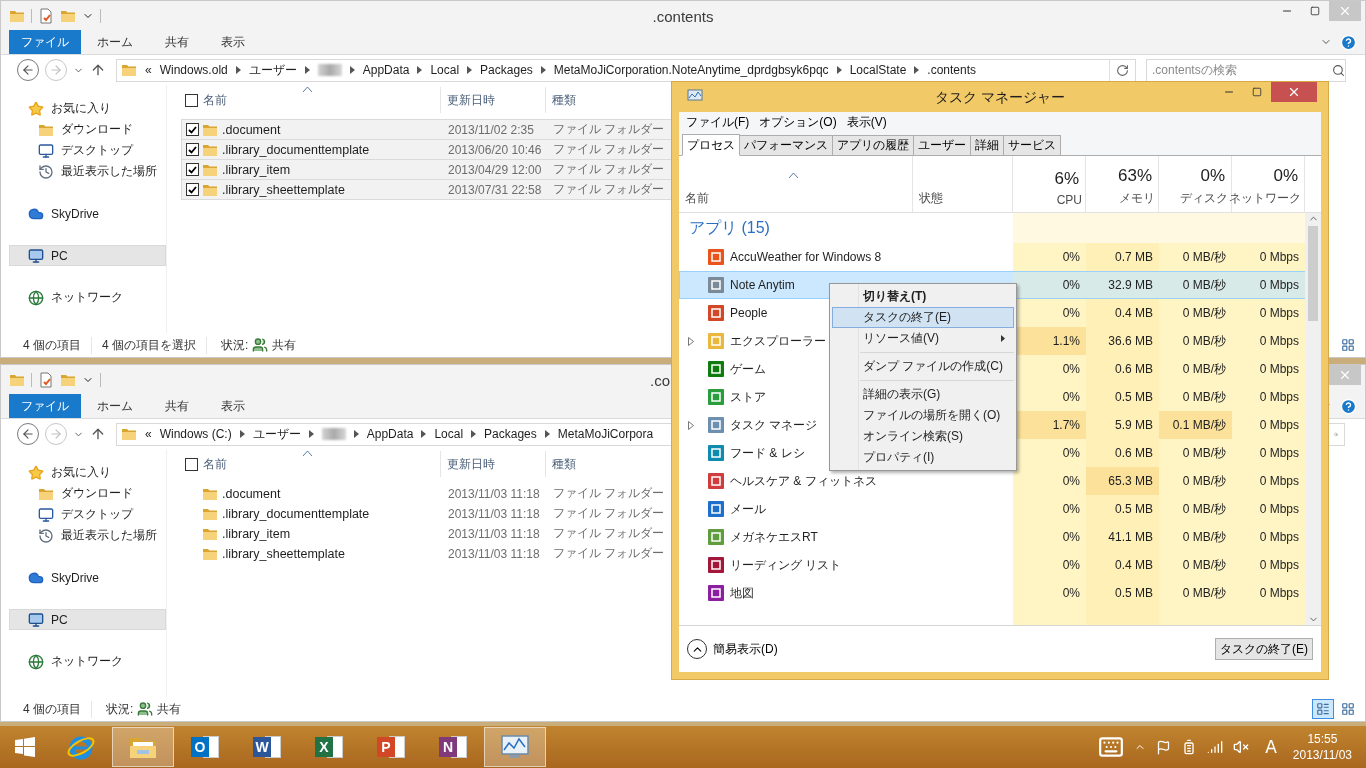 The width and height of the screenshot is (1366, 768). I want to click on metric-cell: 41.1 MB, so click(1122, 537).